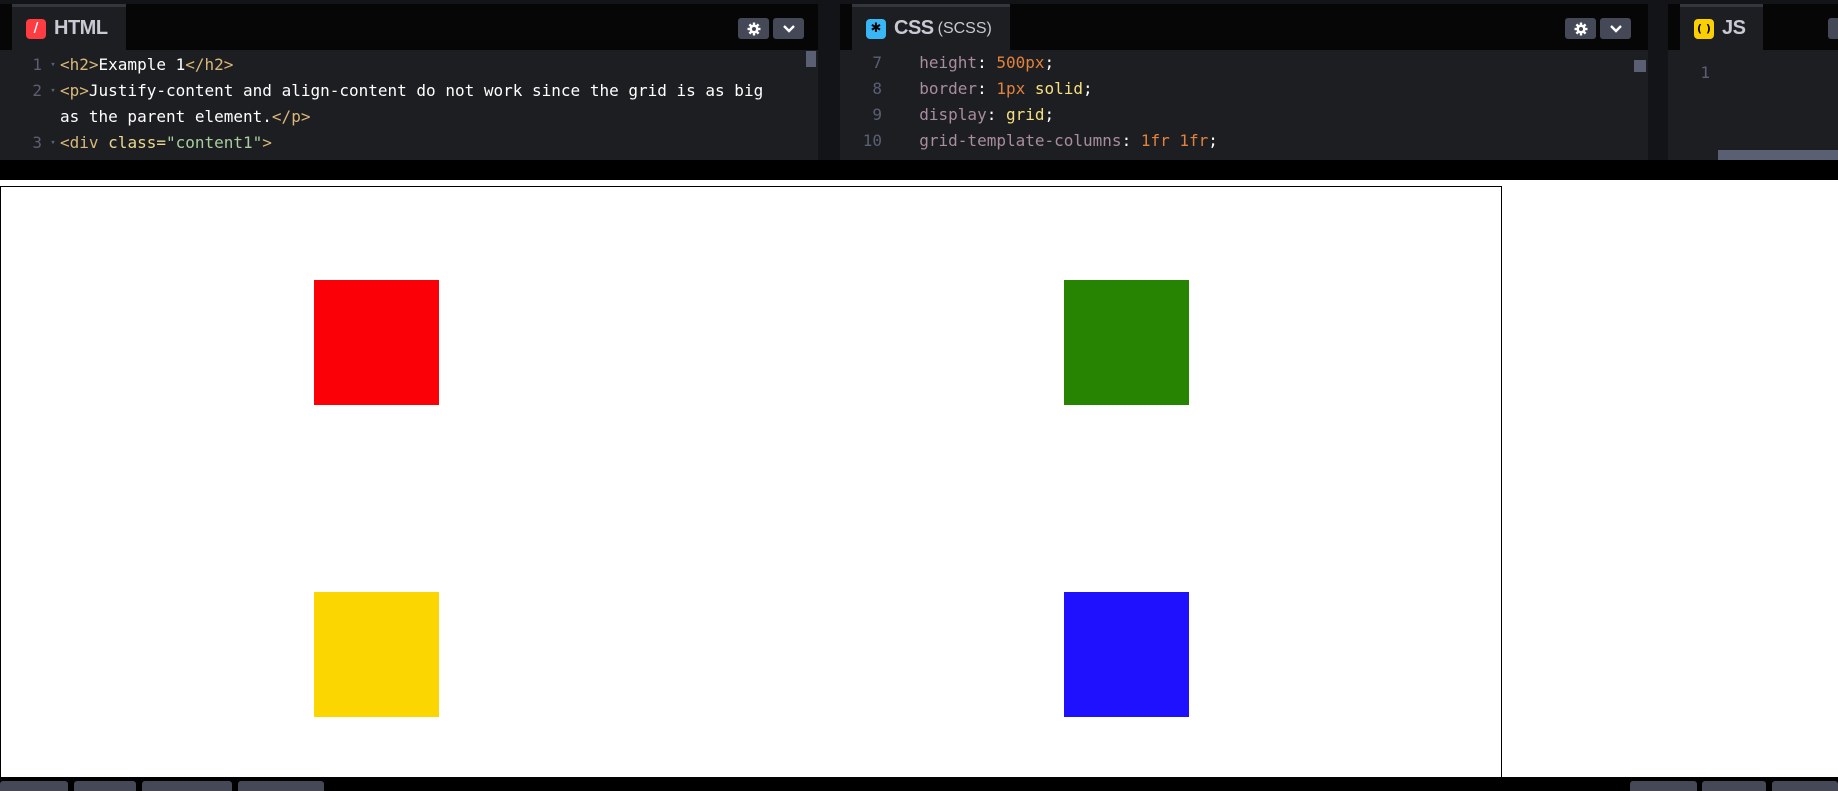  Describe the element at coordinates (1020, 62) in the screenshot. I see `code-token: 500px` at that location.